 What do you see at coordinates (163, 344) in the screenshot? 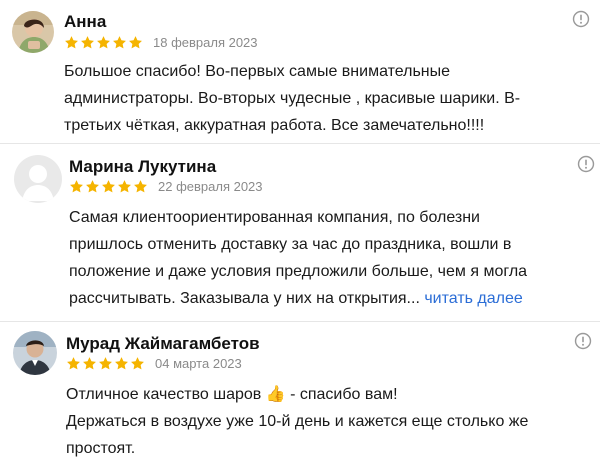
I see `reviewer-name: Мурад Жаймагамбетов` at bounding box center [163, 344].